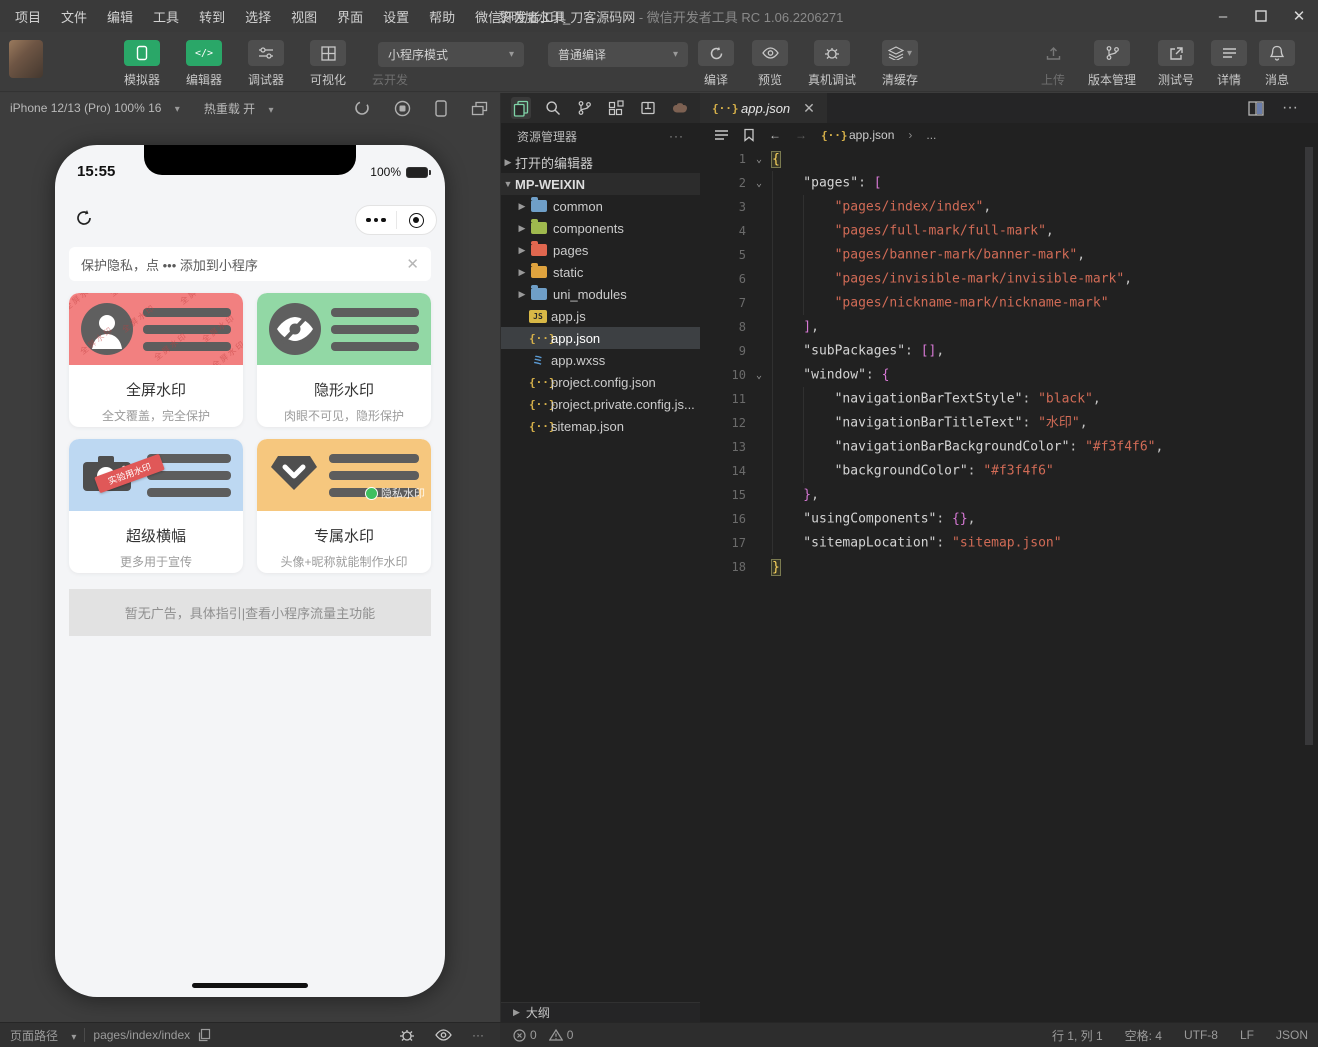  Describe the element at coordinates (442, 16) in the screenshot. I see `menu-帮助: 帮助` at that location.